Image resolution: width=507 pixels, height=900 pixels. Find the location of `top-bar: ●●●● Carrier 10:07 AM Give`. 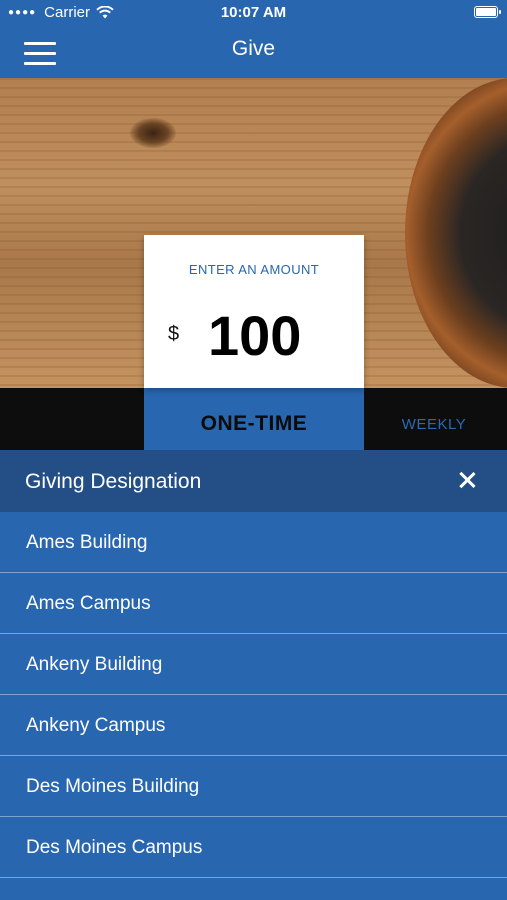

top-bar: ●●●● Carrier 10:07 AM Give is located at coordinates (253, 39).